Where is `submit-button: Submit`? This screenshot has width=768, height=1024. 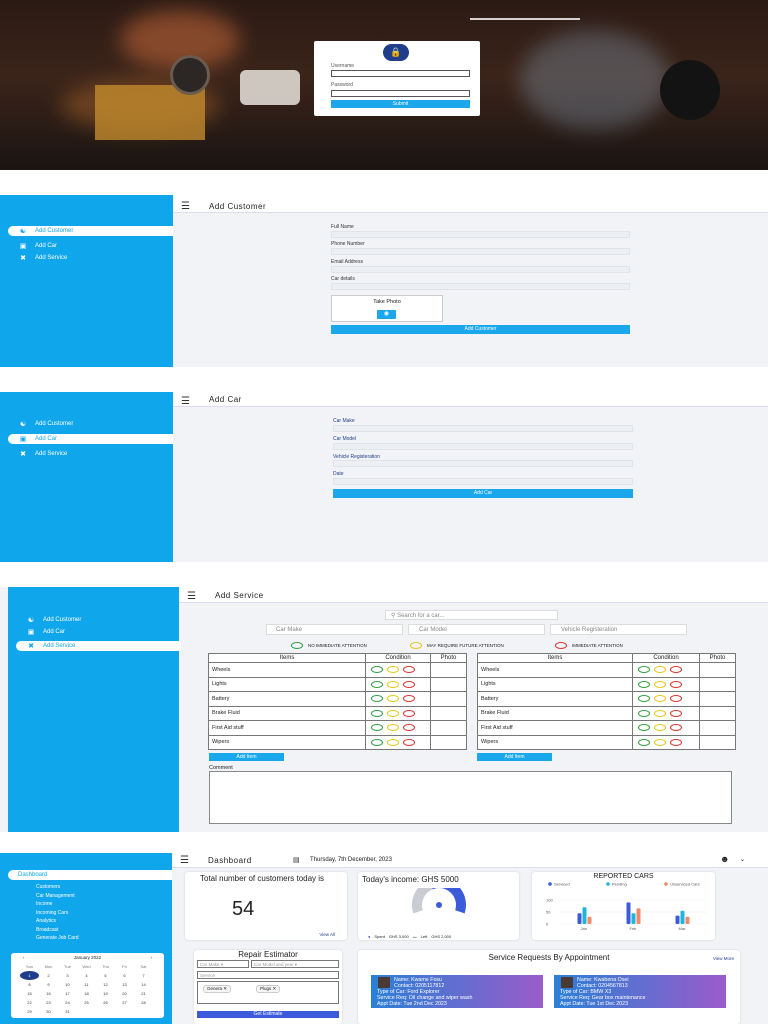
submit-button: Submit is located at coordinates (400, 104).